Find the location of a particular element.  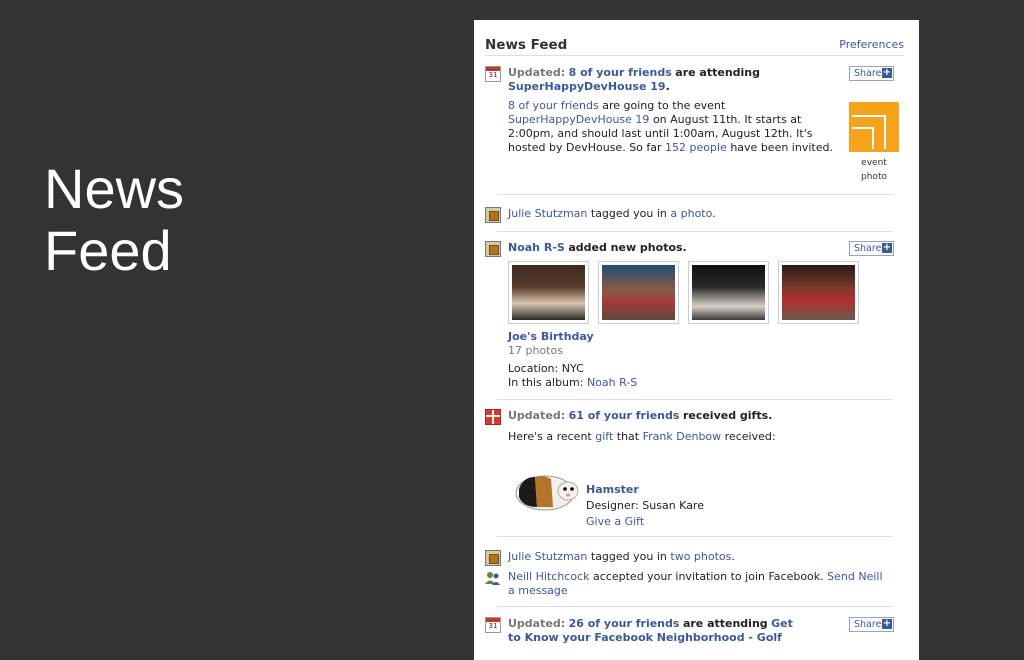

slide-title: News Feed is located at coordinates (114, 220).